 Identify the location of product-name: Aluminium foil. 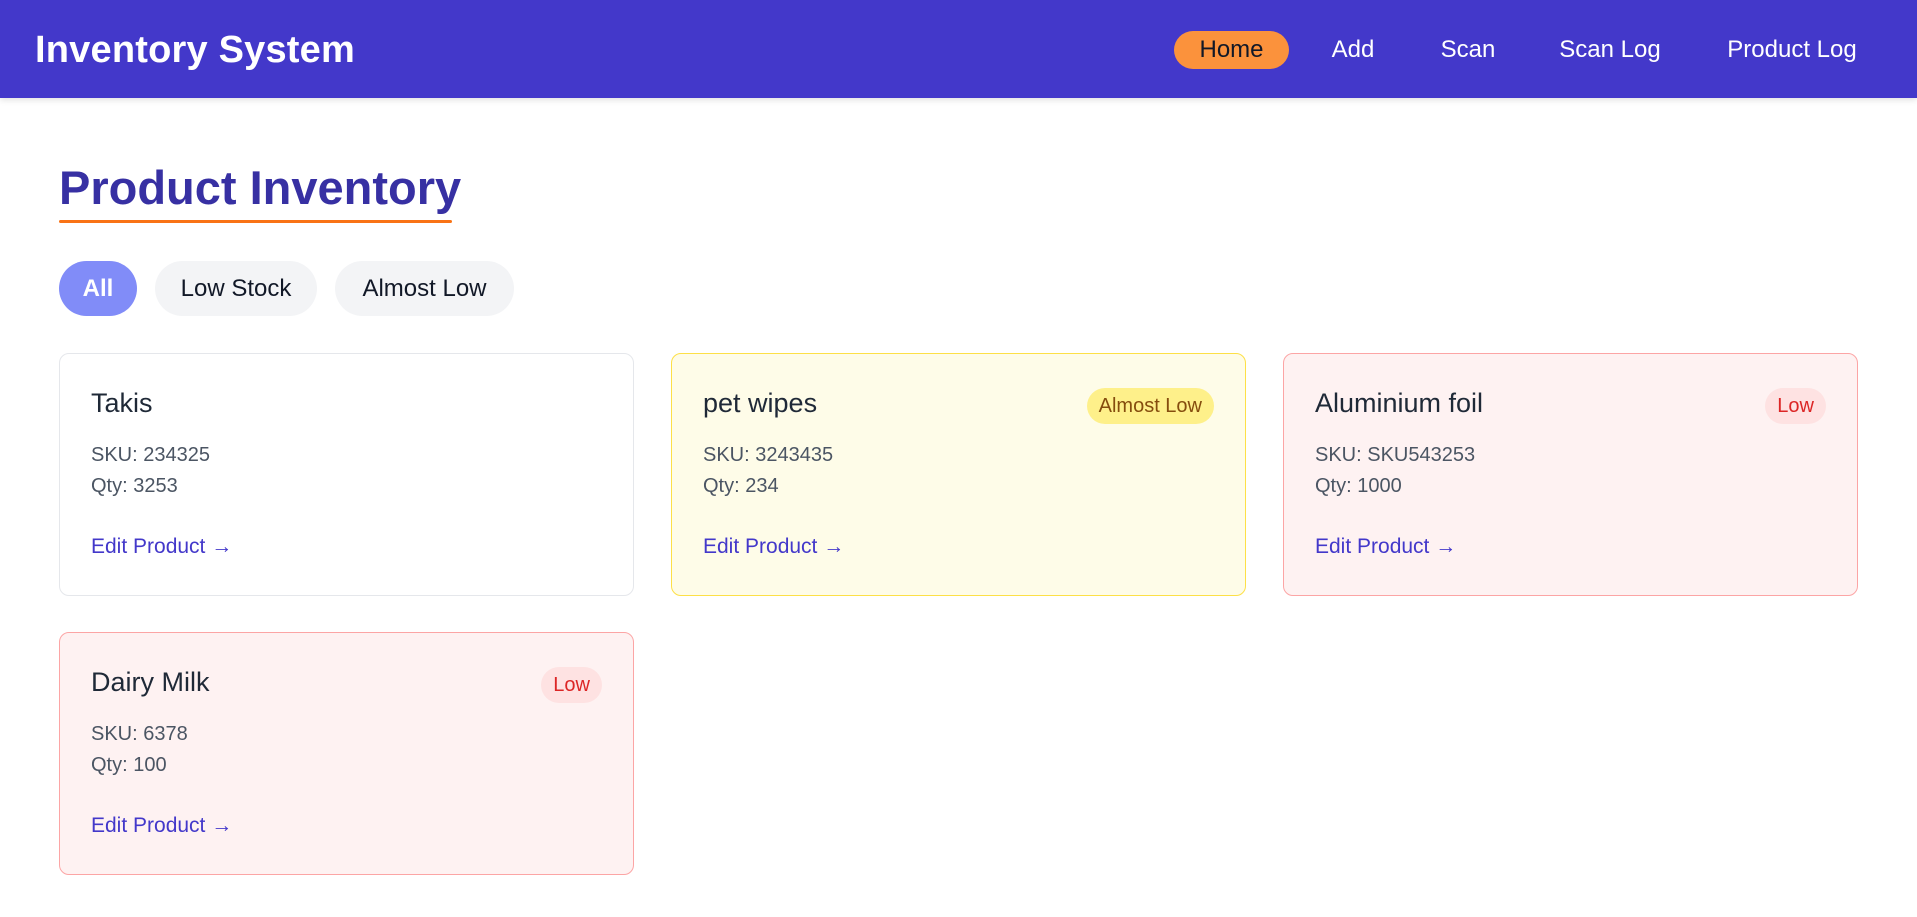
(1399, 403).